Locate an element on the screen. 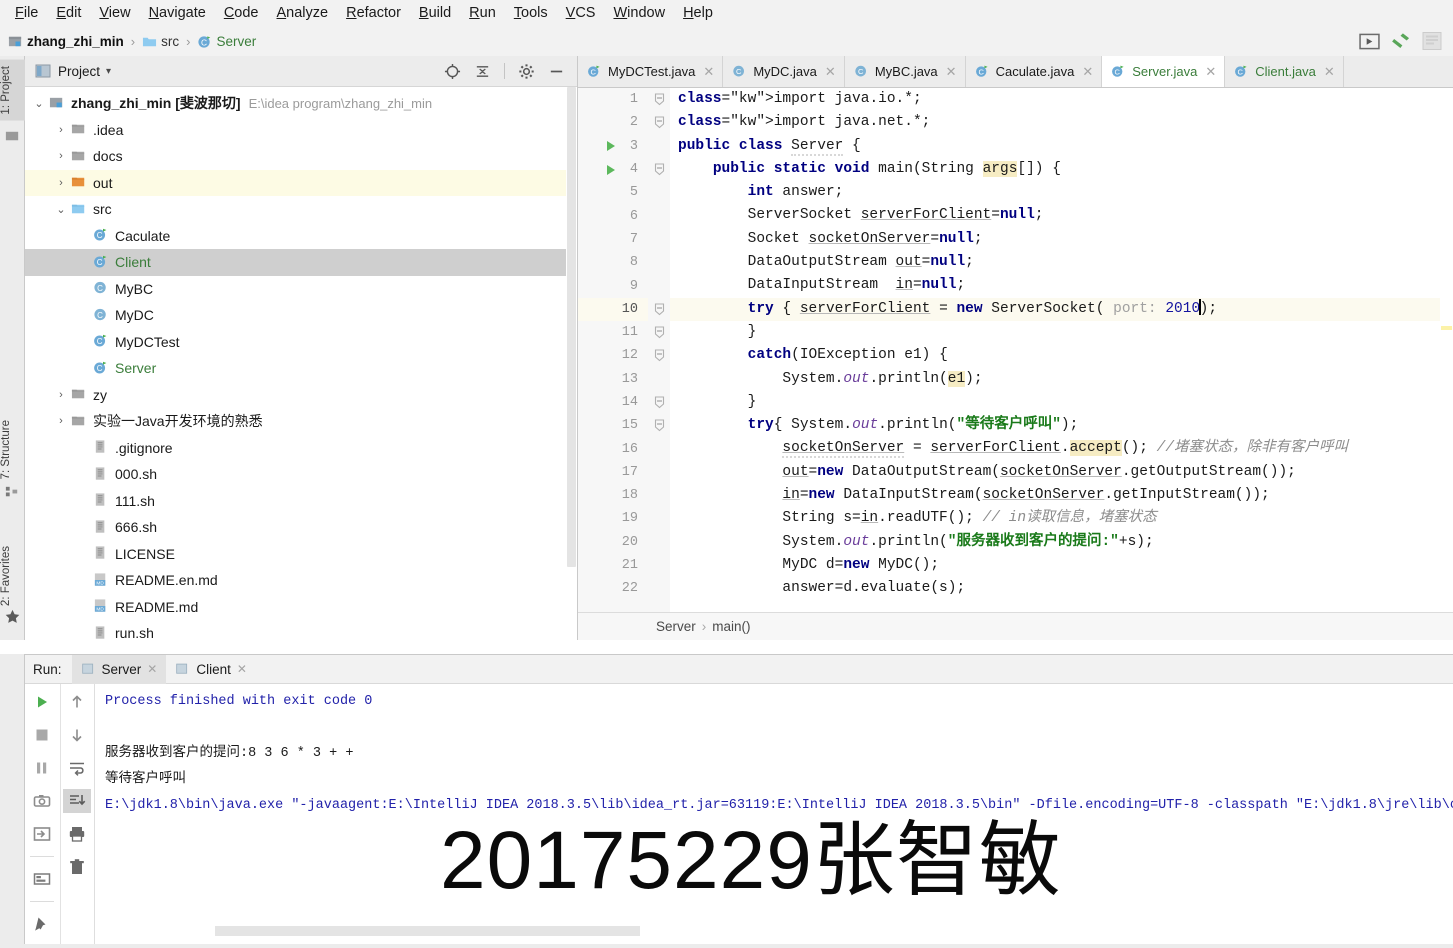 The height and width of the screenshot is (948, 1453). chevron-down-icon: ⌄ is located at coordinates (61, 209).